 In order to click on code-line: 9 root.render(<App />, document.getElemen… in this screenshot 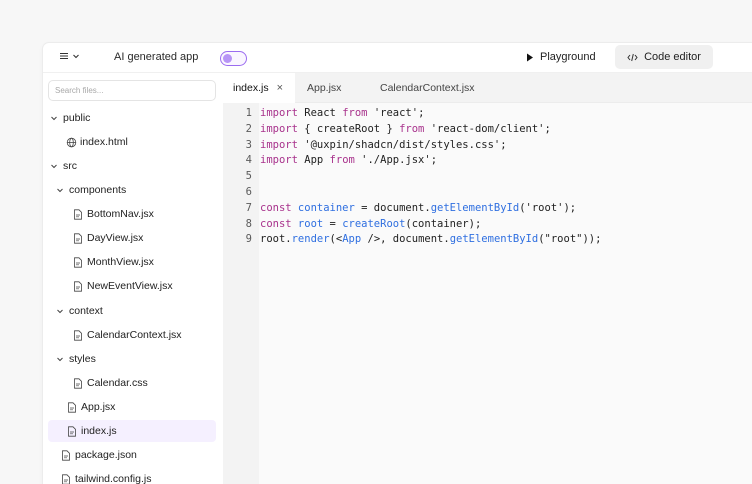, I will do `click(412, 239)`.